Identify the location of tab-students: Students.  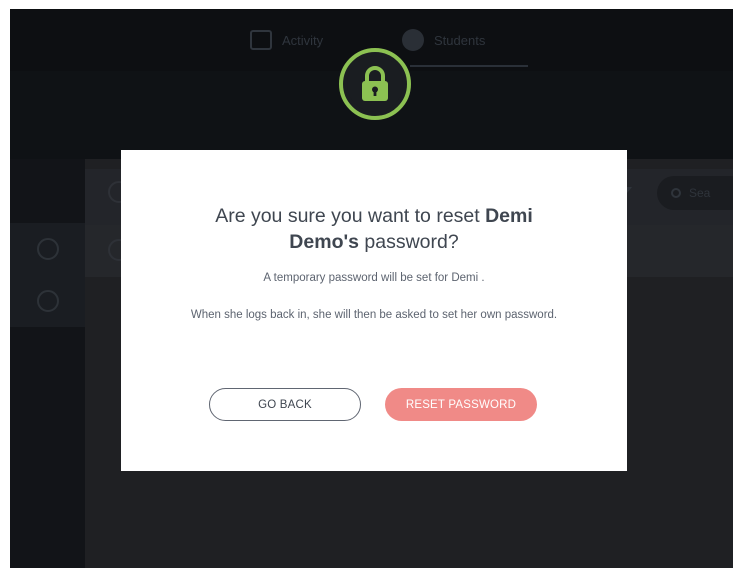
(443, 40).